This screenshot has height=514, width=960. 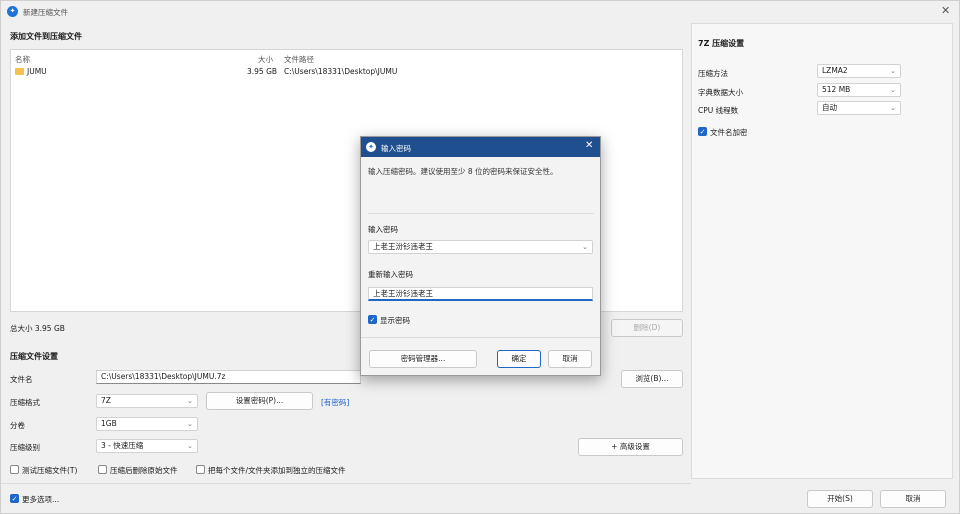 I want to click on method-select-value: LZMA2, so click(x=835, y=70).